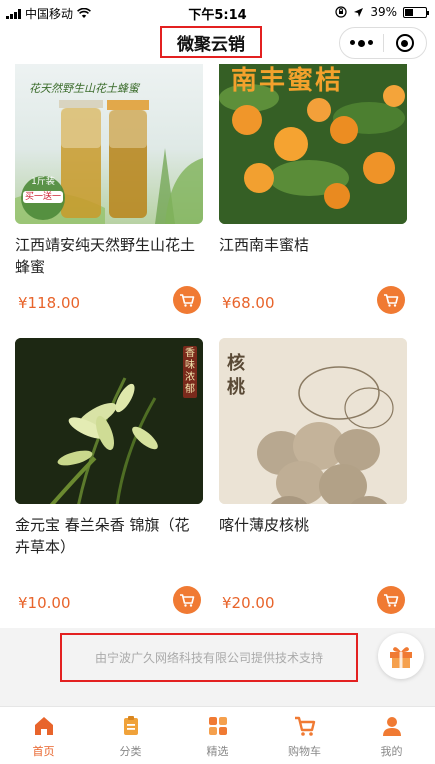  I want to click on tab-label: 购物车, so click(304, 751).